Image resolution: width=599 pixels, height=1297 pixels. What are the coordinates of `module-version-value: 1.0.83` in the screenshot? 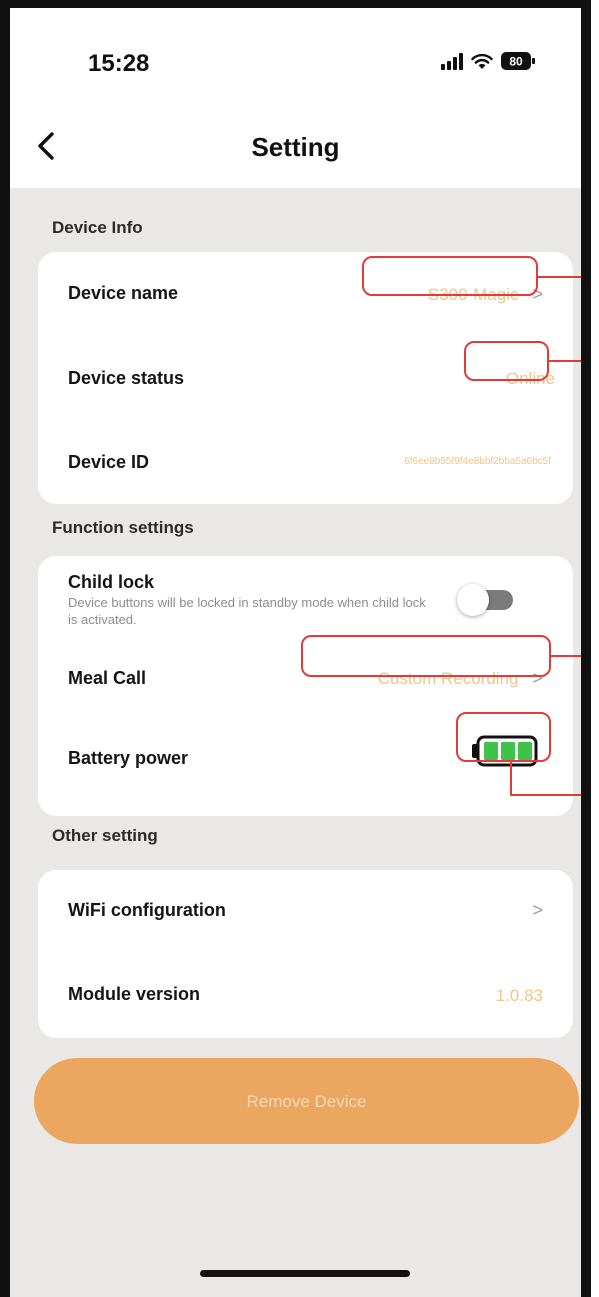 It's located at (519, 995).